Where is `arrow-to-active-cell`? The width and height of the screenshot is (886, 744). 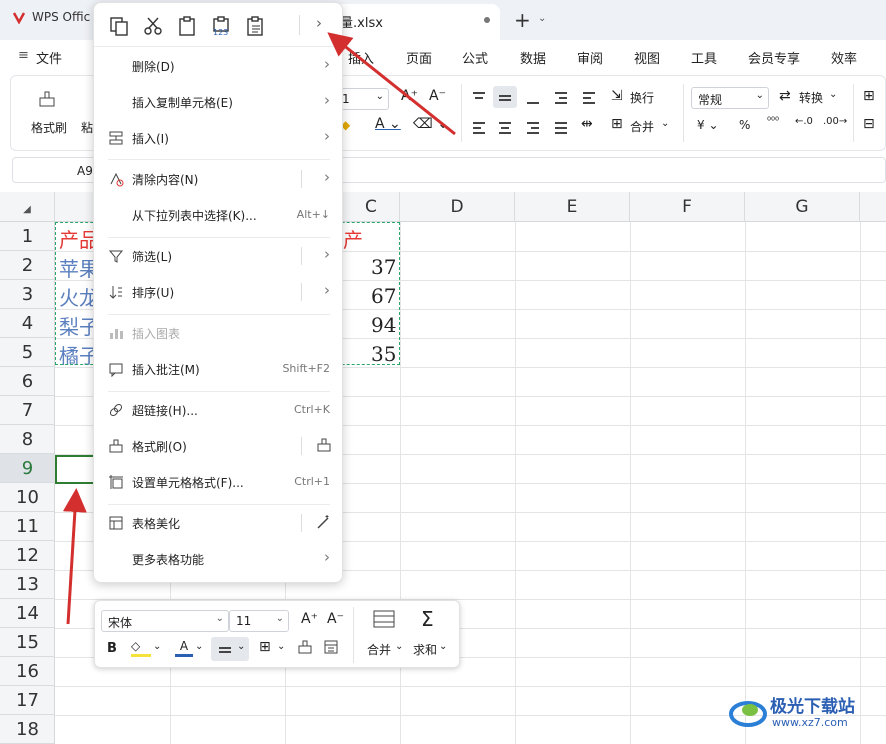 arrow-to-active-cell is located at coordinates (74, 556).